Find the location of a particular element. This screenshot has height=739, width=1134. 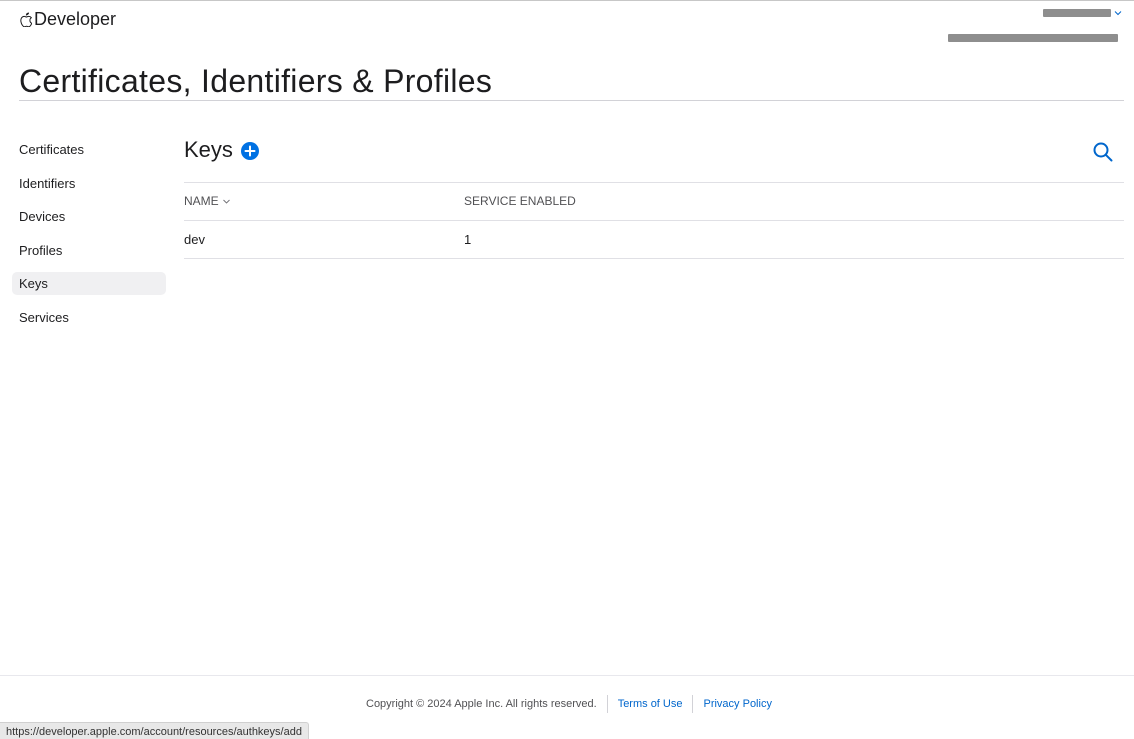

sidebar-item-identifiers: Identifiers is located at coordinates (89, 183).